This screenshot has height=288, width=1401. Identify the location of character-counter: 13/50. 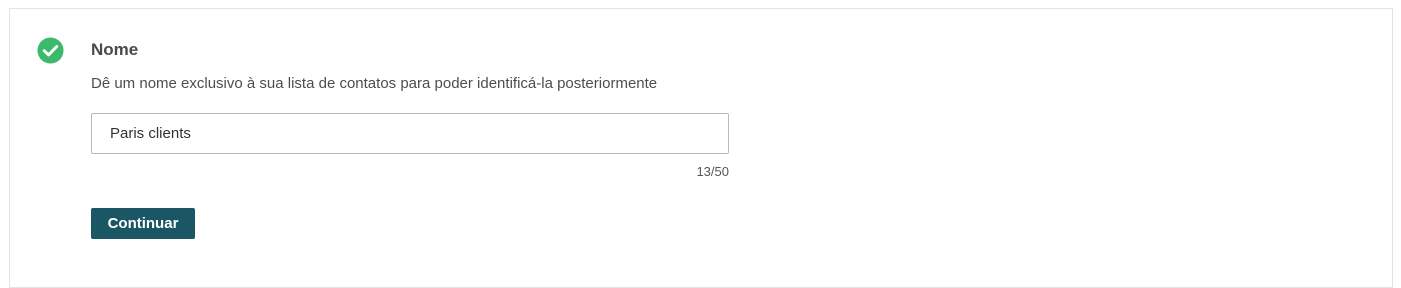
(712, 171).